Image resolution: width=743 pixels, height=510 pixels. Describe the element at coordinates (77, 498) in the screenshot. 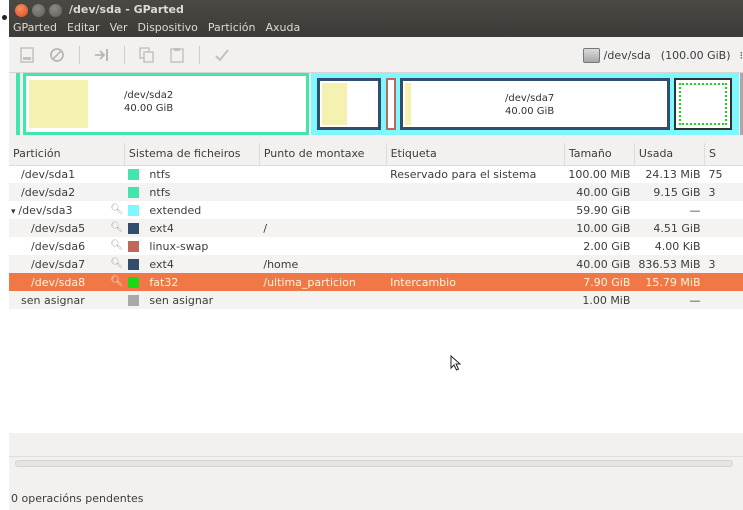

I see `status-bar: 0 operacións pendentes` at that location.